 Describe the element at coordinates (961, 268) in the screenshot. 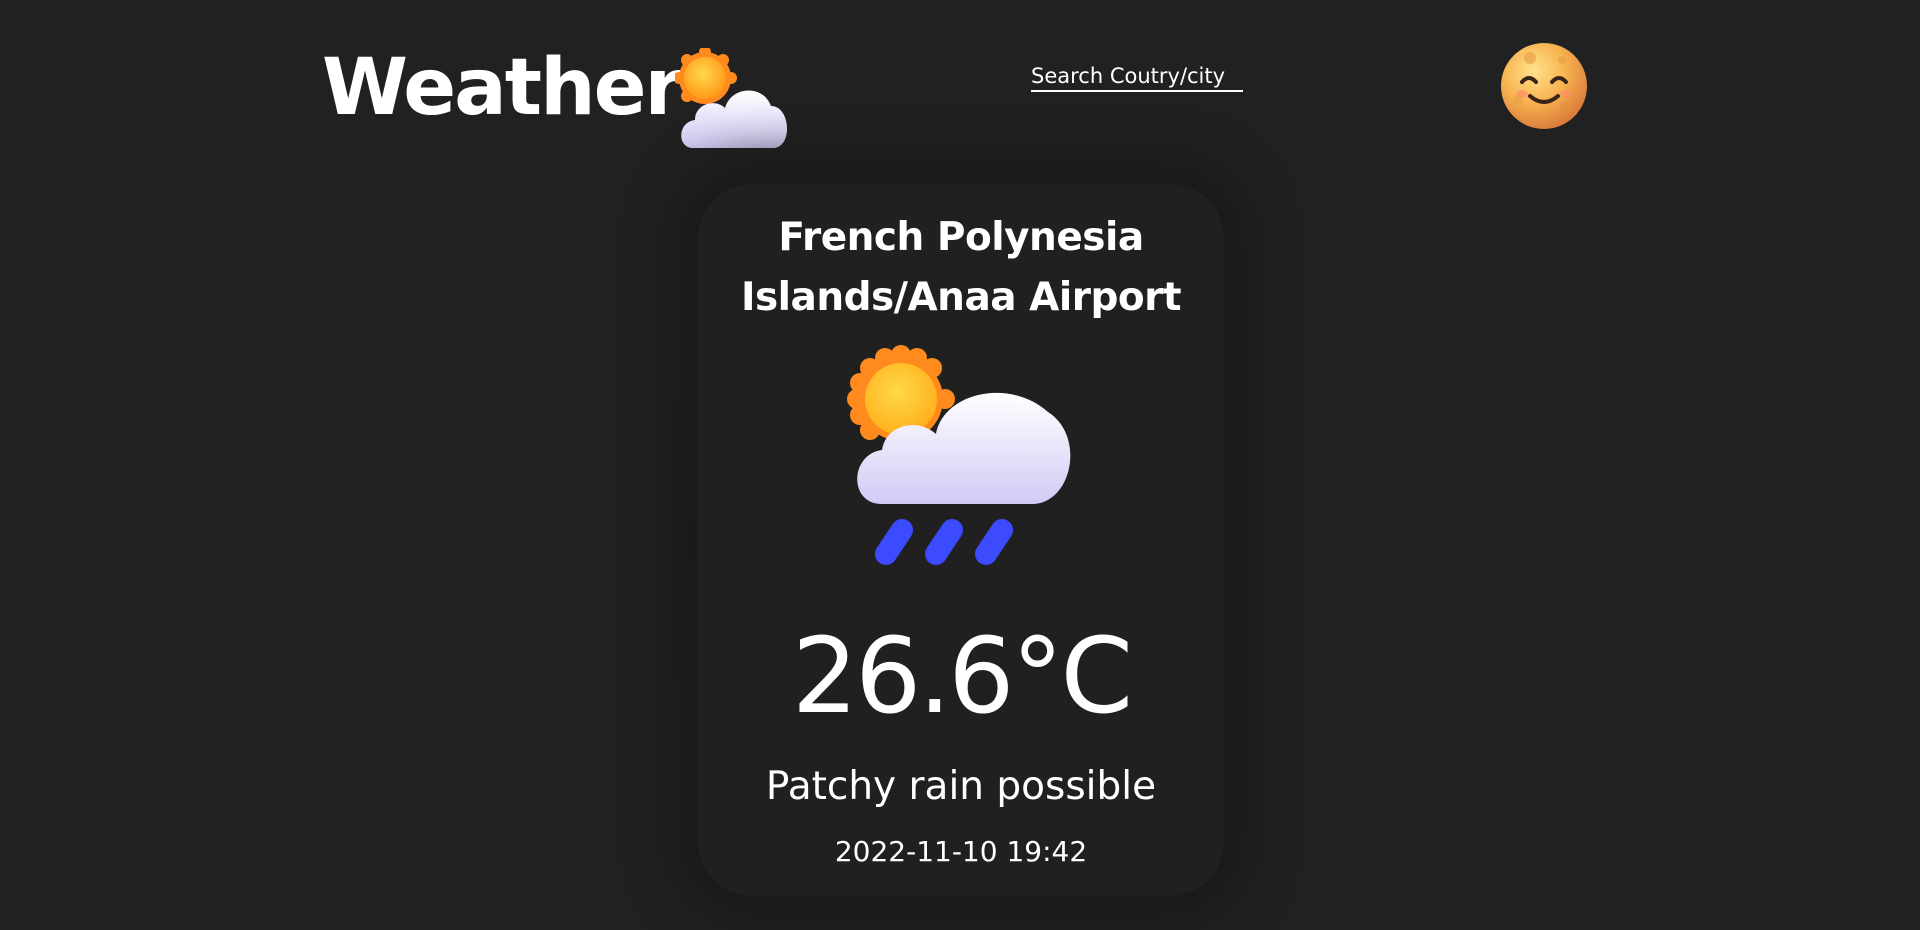

I see `location-name: French Polynesia Islands/Anaa Airport` at that location.